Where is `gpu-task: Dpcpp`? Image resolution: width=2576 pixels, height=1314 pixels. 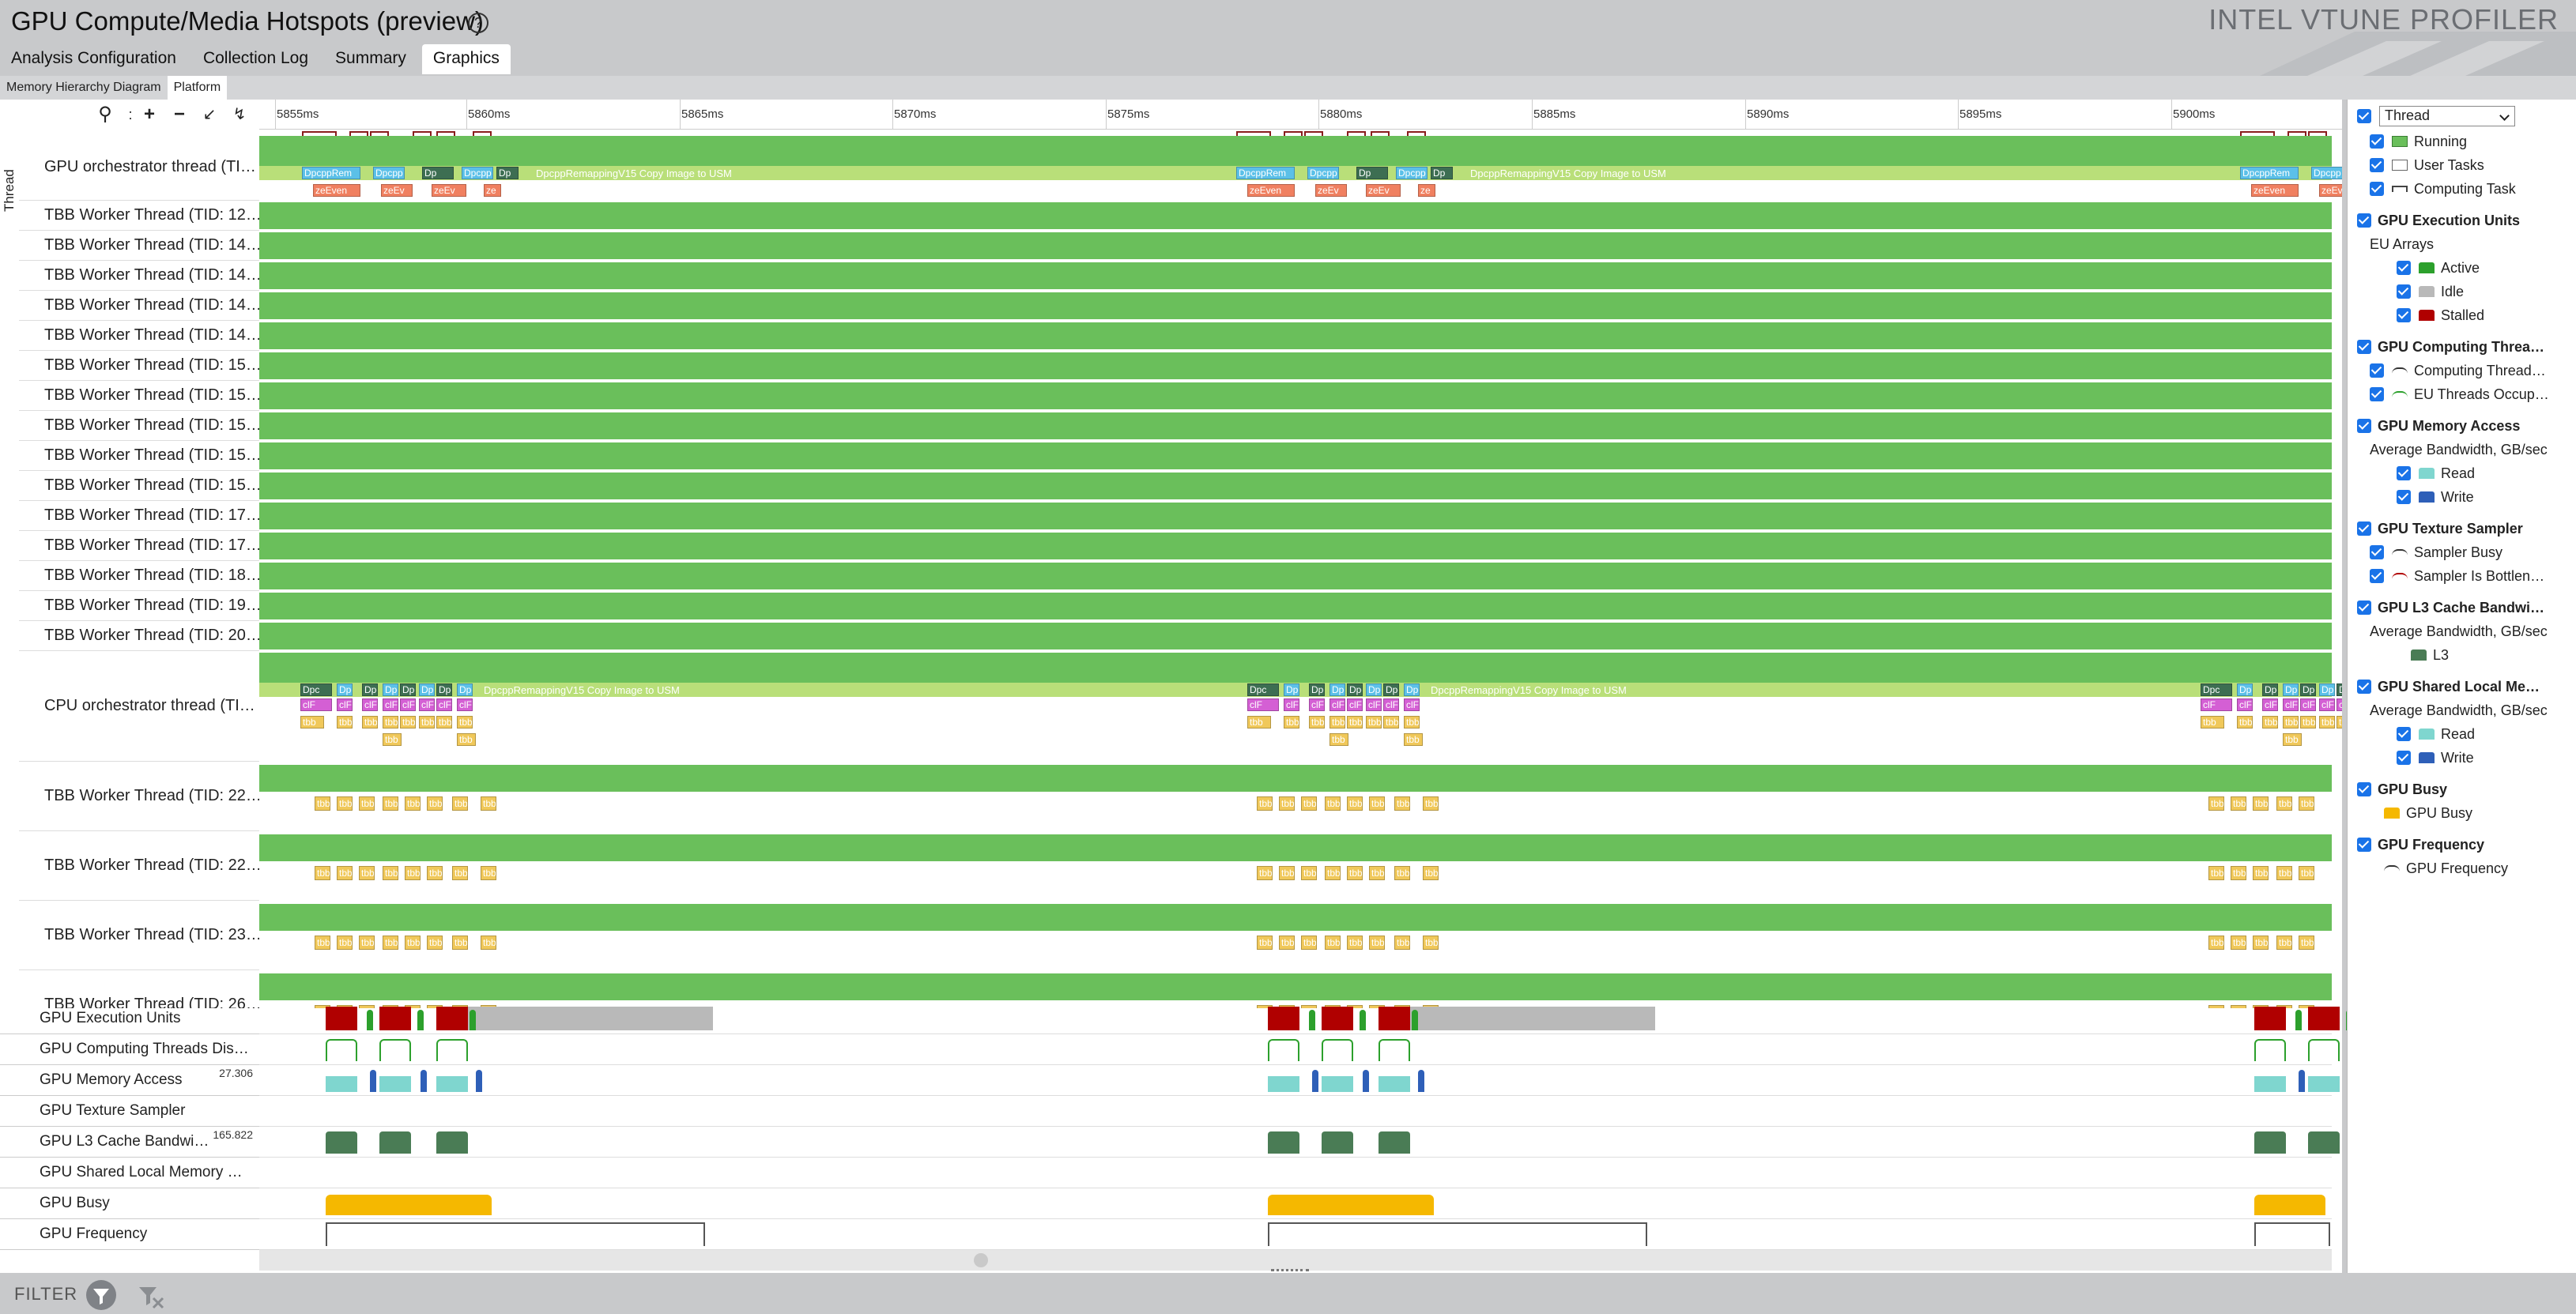 gpu-task: Dpcpp is located at coordinates (1323, 173).